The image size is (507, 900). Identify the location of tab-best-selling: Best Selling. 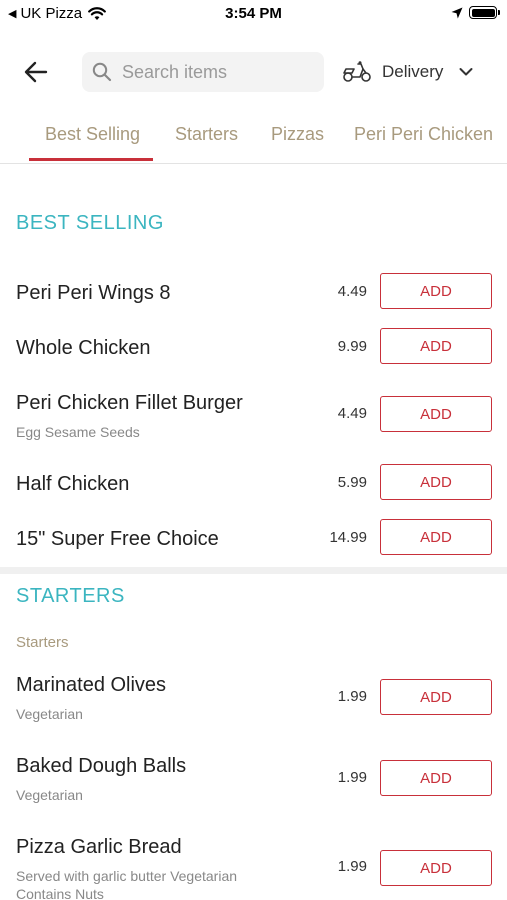
(92, 134).